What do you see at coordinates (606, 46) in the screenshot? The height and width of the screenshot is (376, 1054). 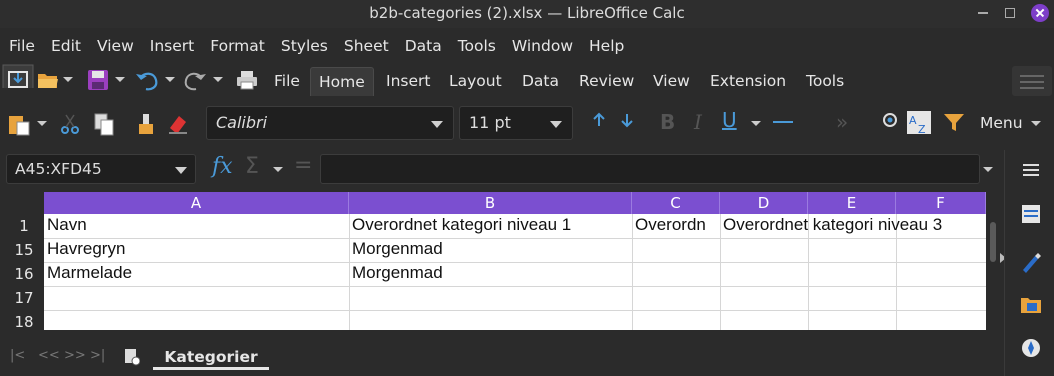 I see `menu-help: Help` at bounding box center [606, 46].